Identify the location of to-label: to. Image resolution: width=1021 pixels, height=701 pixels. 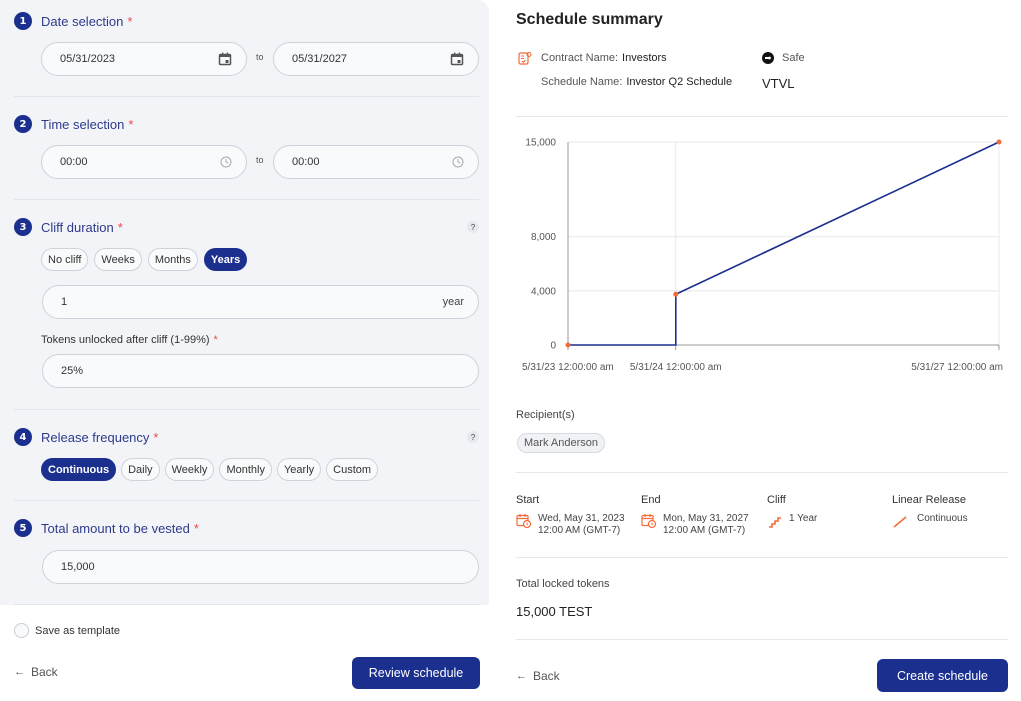
(260, 160).